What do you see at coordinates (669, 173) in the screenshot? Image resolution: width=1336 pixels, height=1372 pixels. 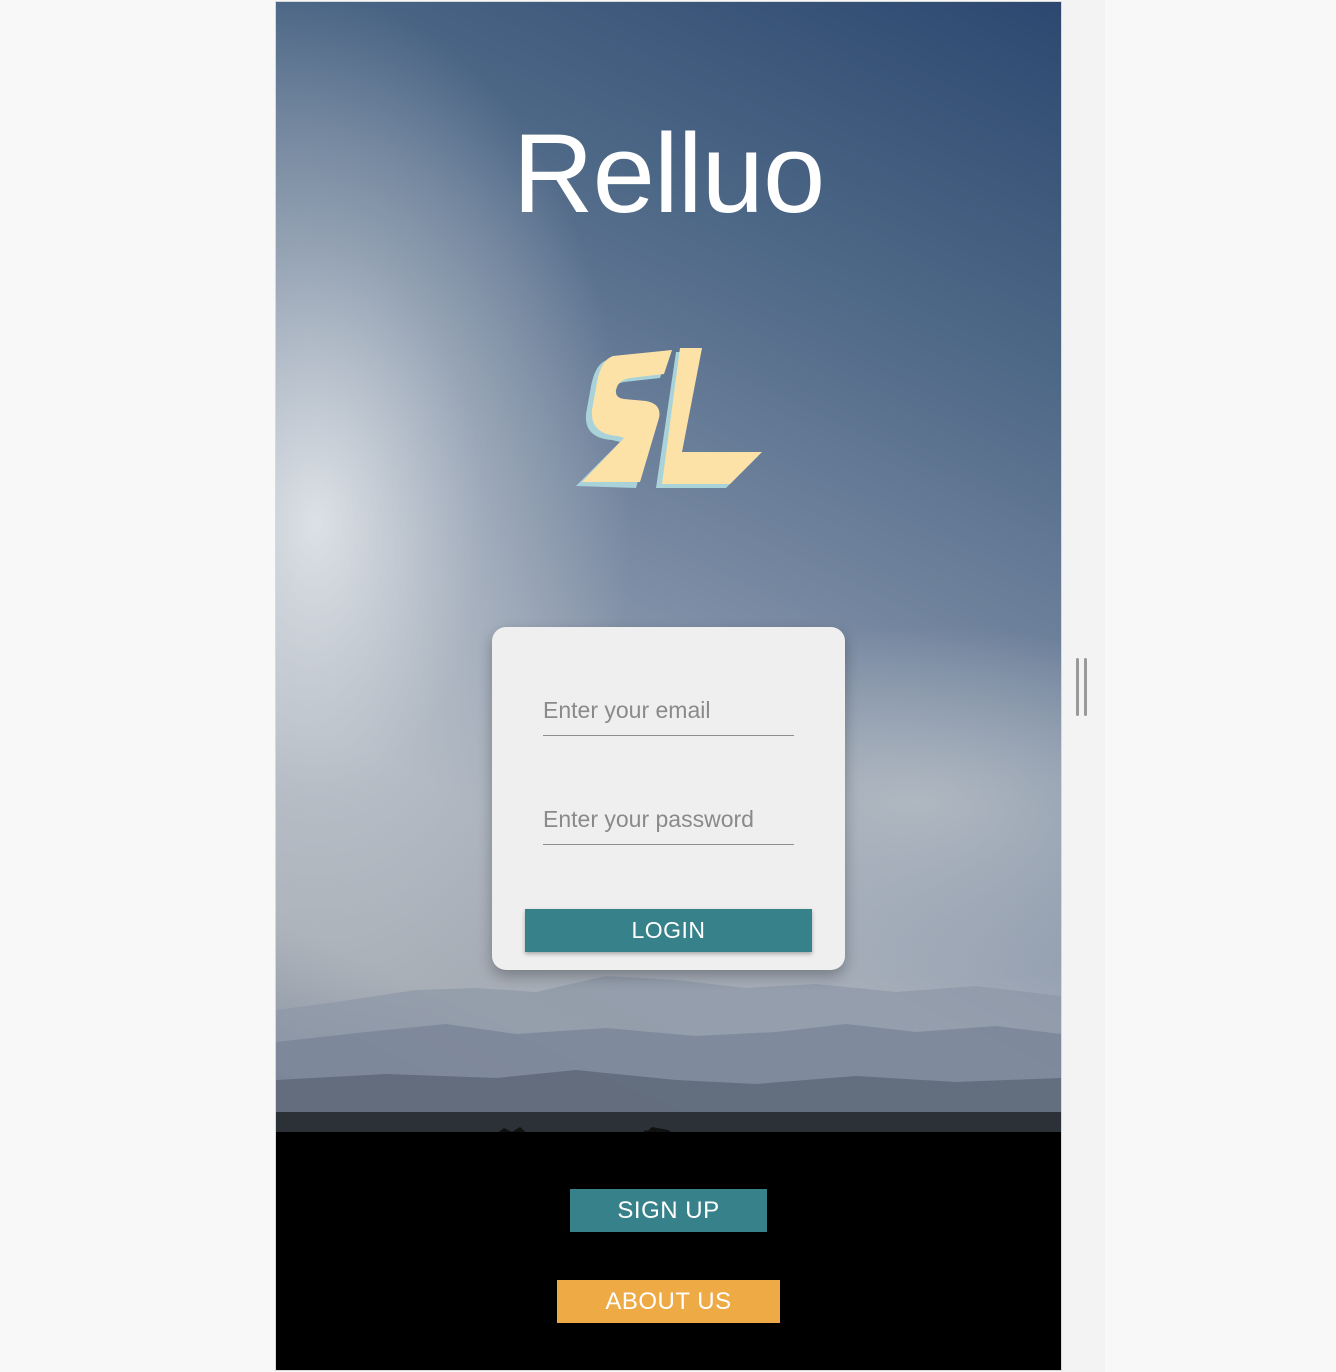 I see `app-title: Relluo` at bounding box center [669, 173].